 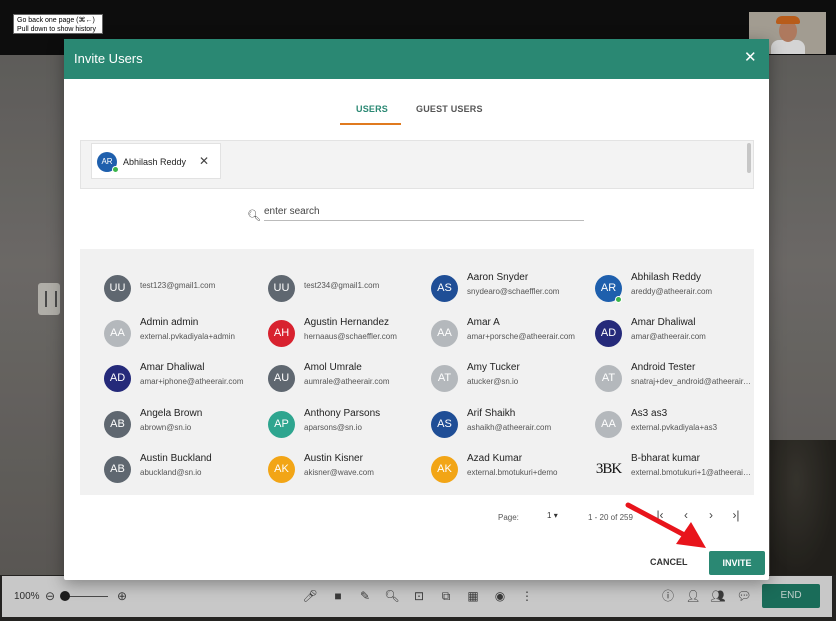 I want to click on screen-share-icon: ⧉, so click(x=446, y=596).